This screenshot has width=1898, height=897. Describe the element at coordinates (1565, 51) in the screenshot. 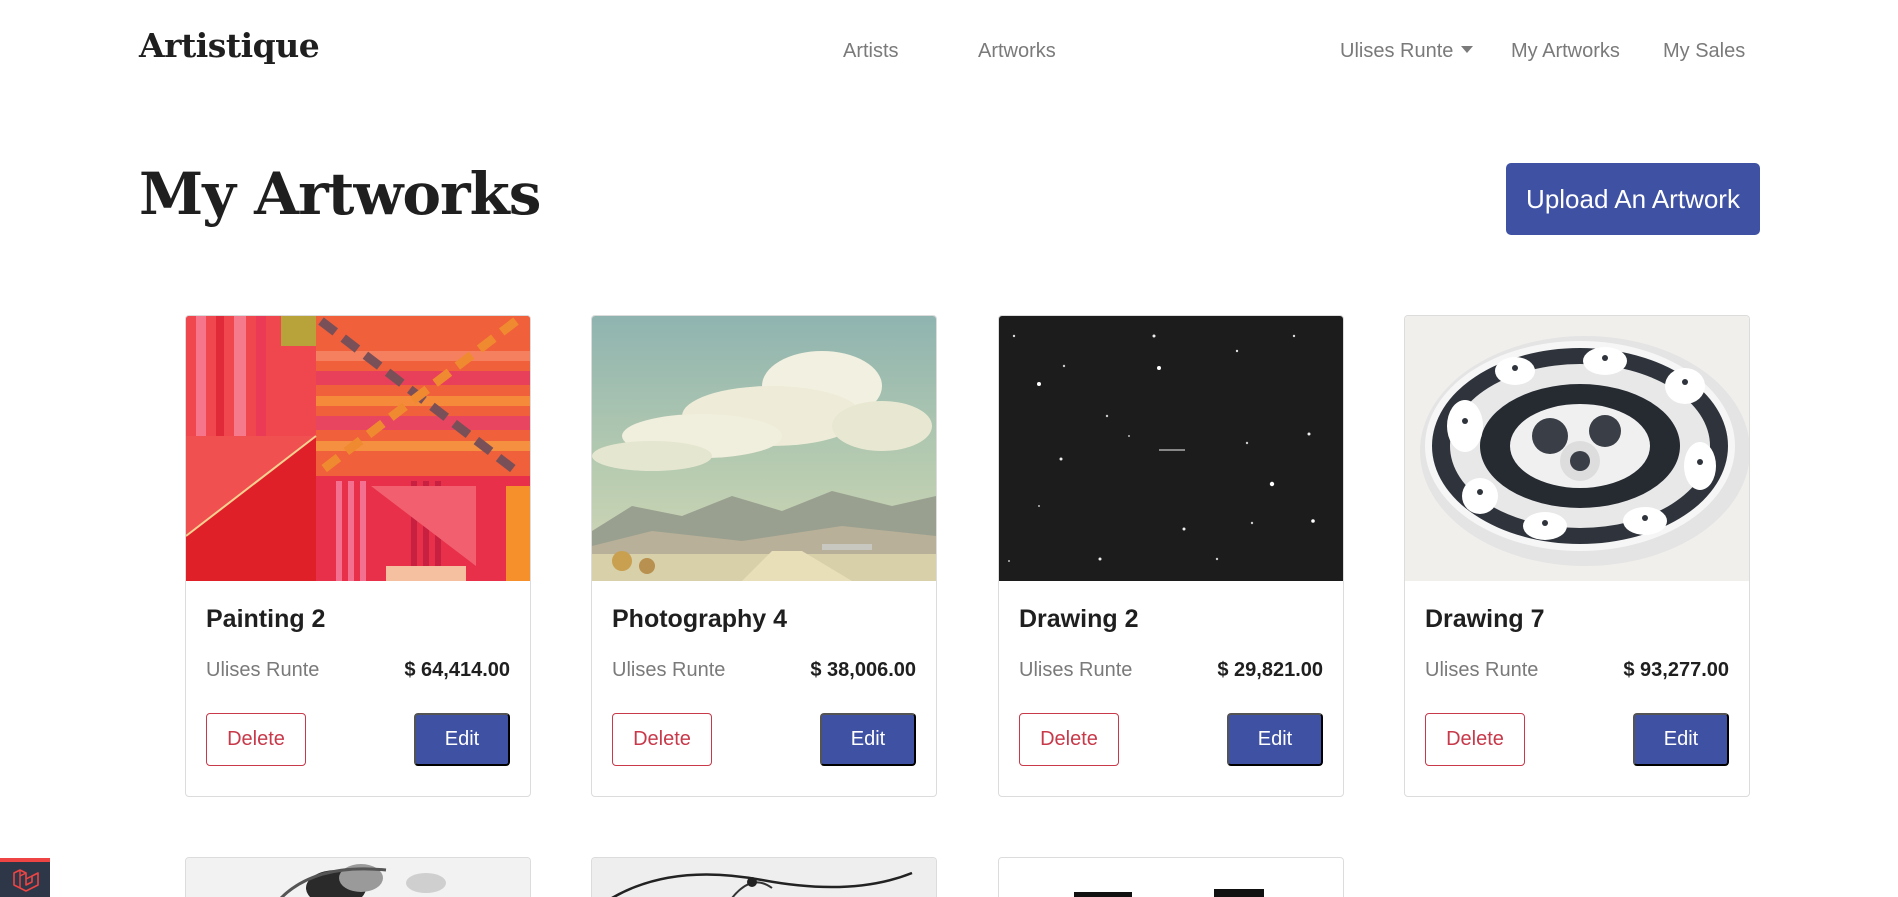

I see `nav-my-artworks: My Artworks` at that location.